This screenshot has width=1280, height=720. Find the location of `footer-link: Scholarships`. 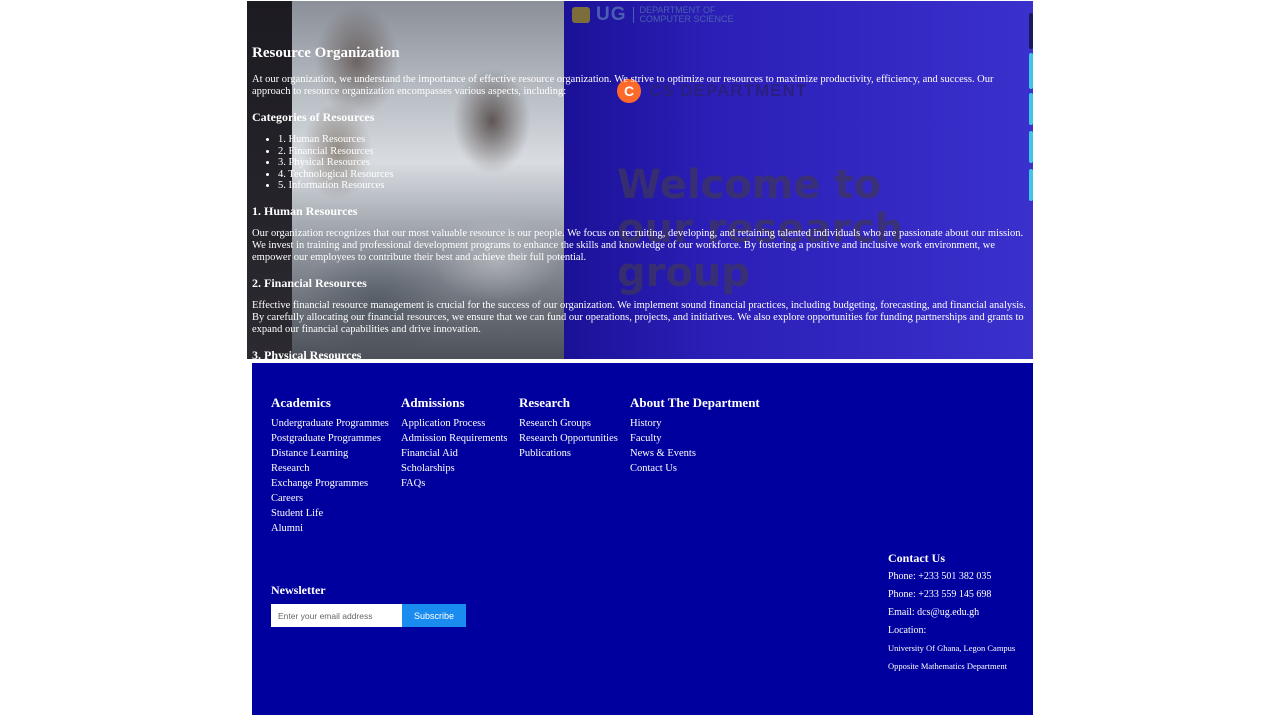

footer-link: Scholarships is located at coordinates (454, 468).